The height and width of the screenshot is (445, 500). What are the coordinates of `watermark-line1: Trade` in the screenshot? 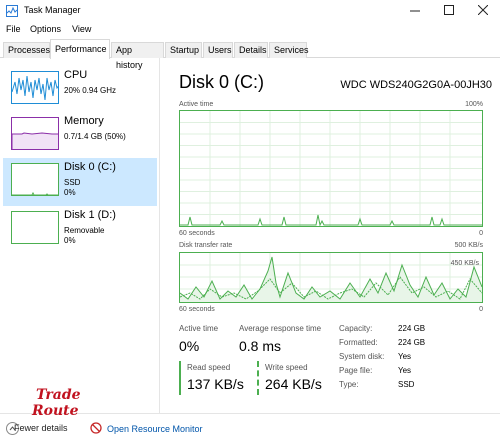 It's located at (58, 395).